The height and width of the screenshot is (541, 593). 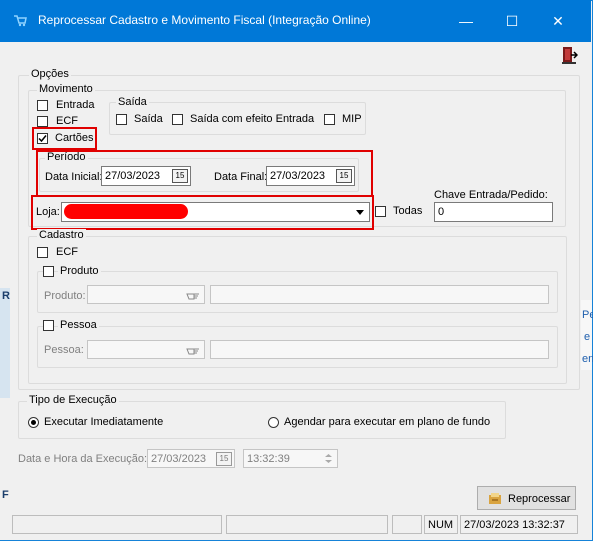 I want to click on background-left-panel, so click(x=5, y=343).